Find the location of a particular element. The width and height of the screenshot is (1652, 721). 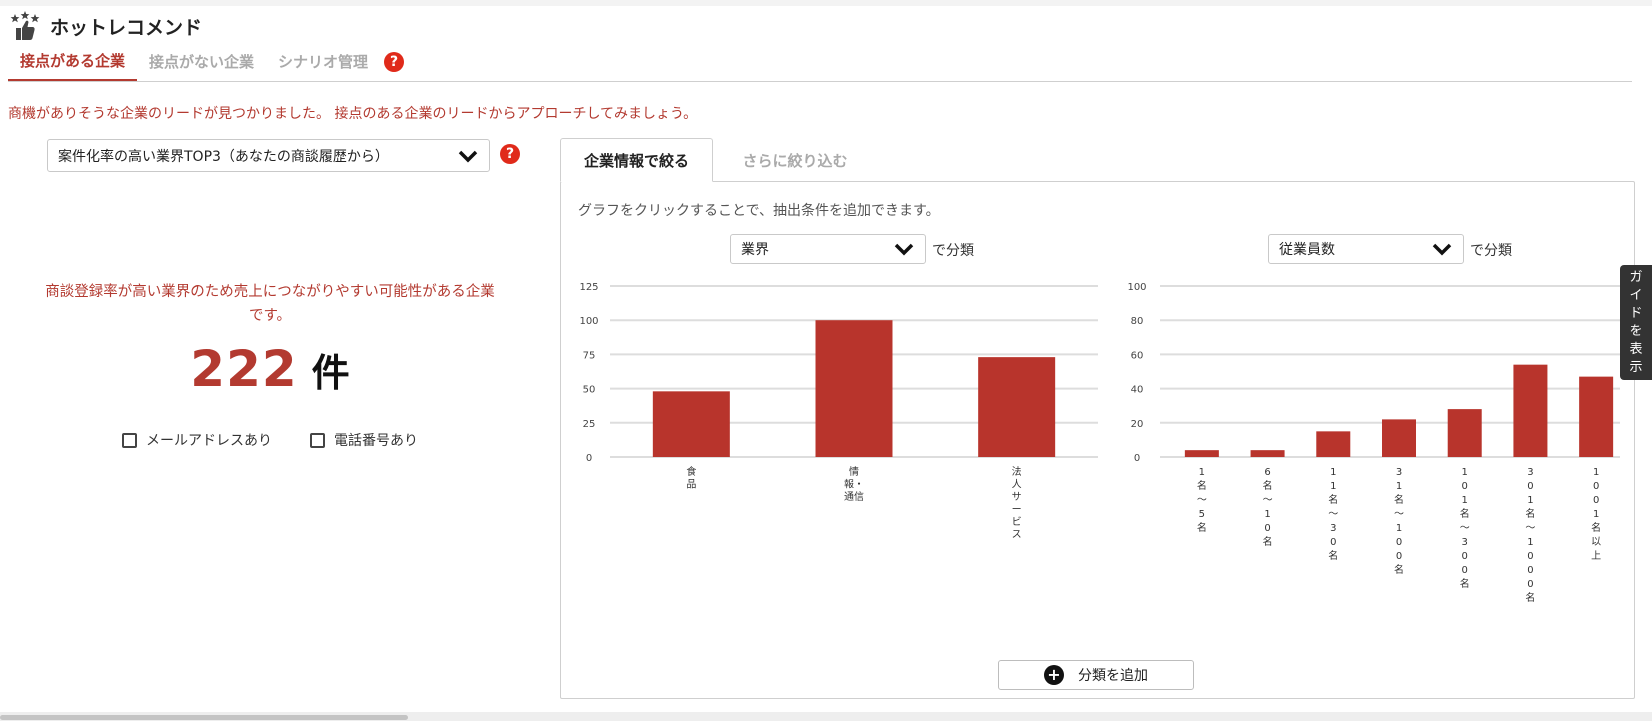

guide-char: ガ is located at coordinates (1636, 277).